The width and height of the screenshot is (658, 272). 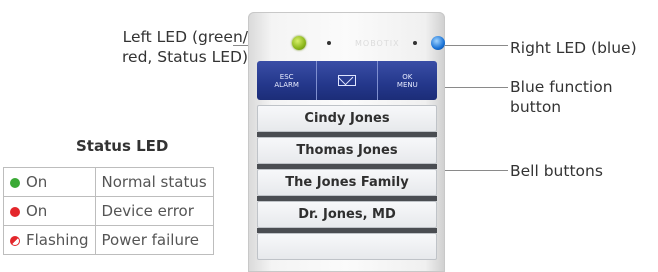 What do you see at coordinates (473, 45) in the screenshot?
I see `right-led-leader-line` at bounding box center [473, 45].